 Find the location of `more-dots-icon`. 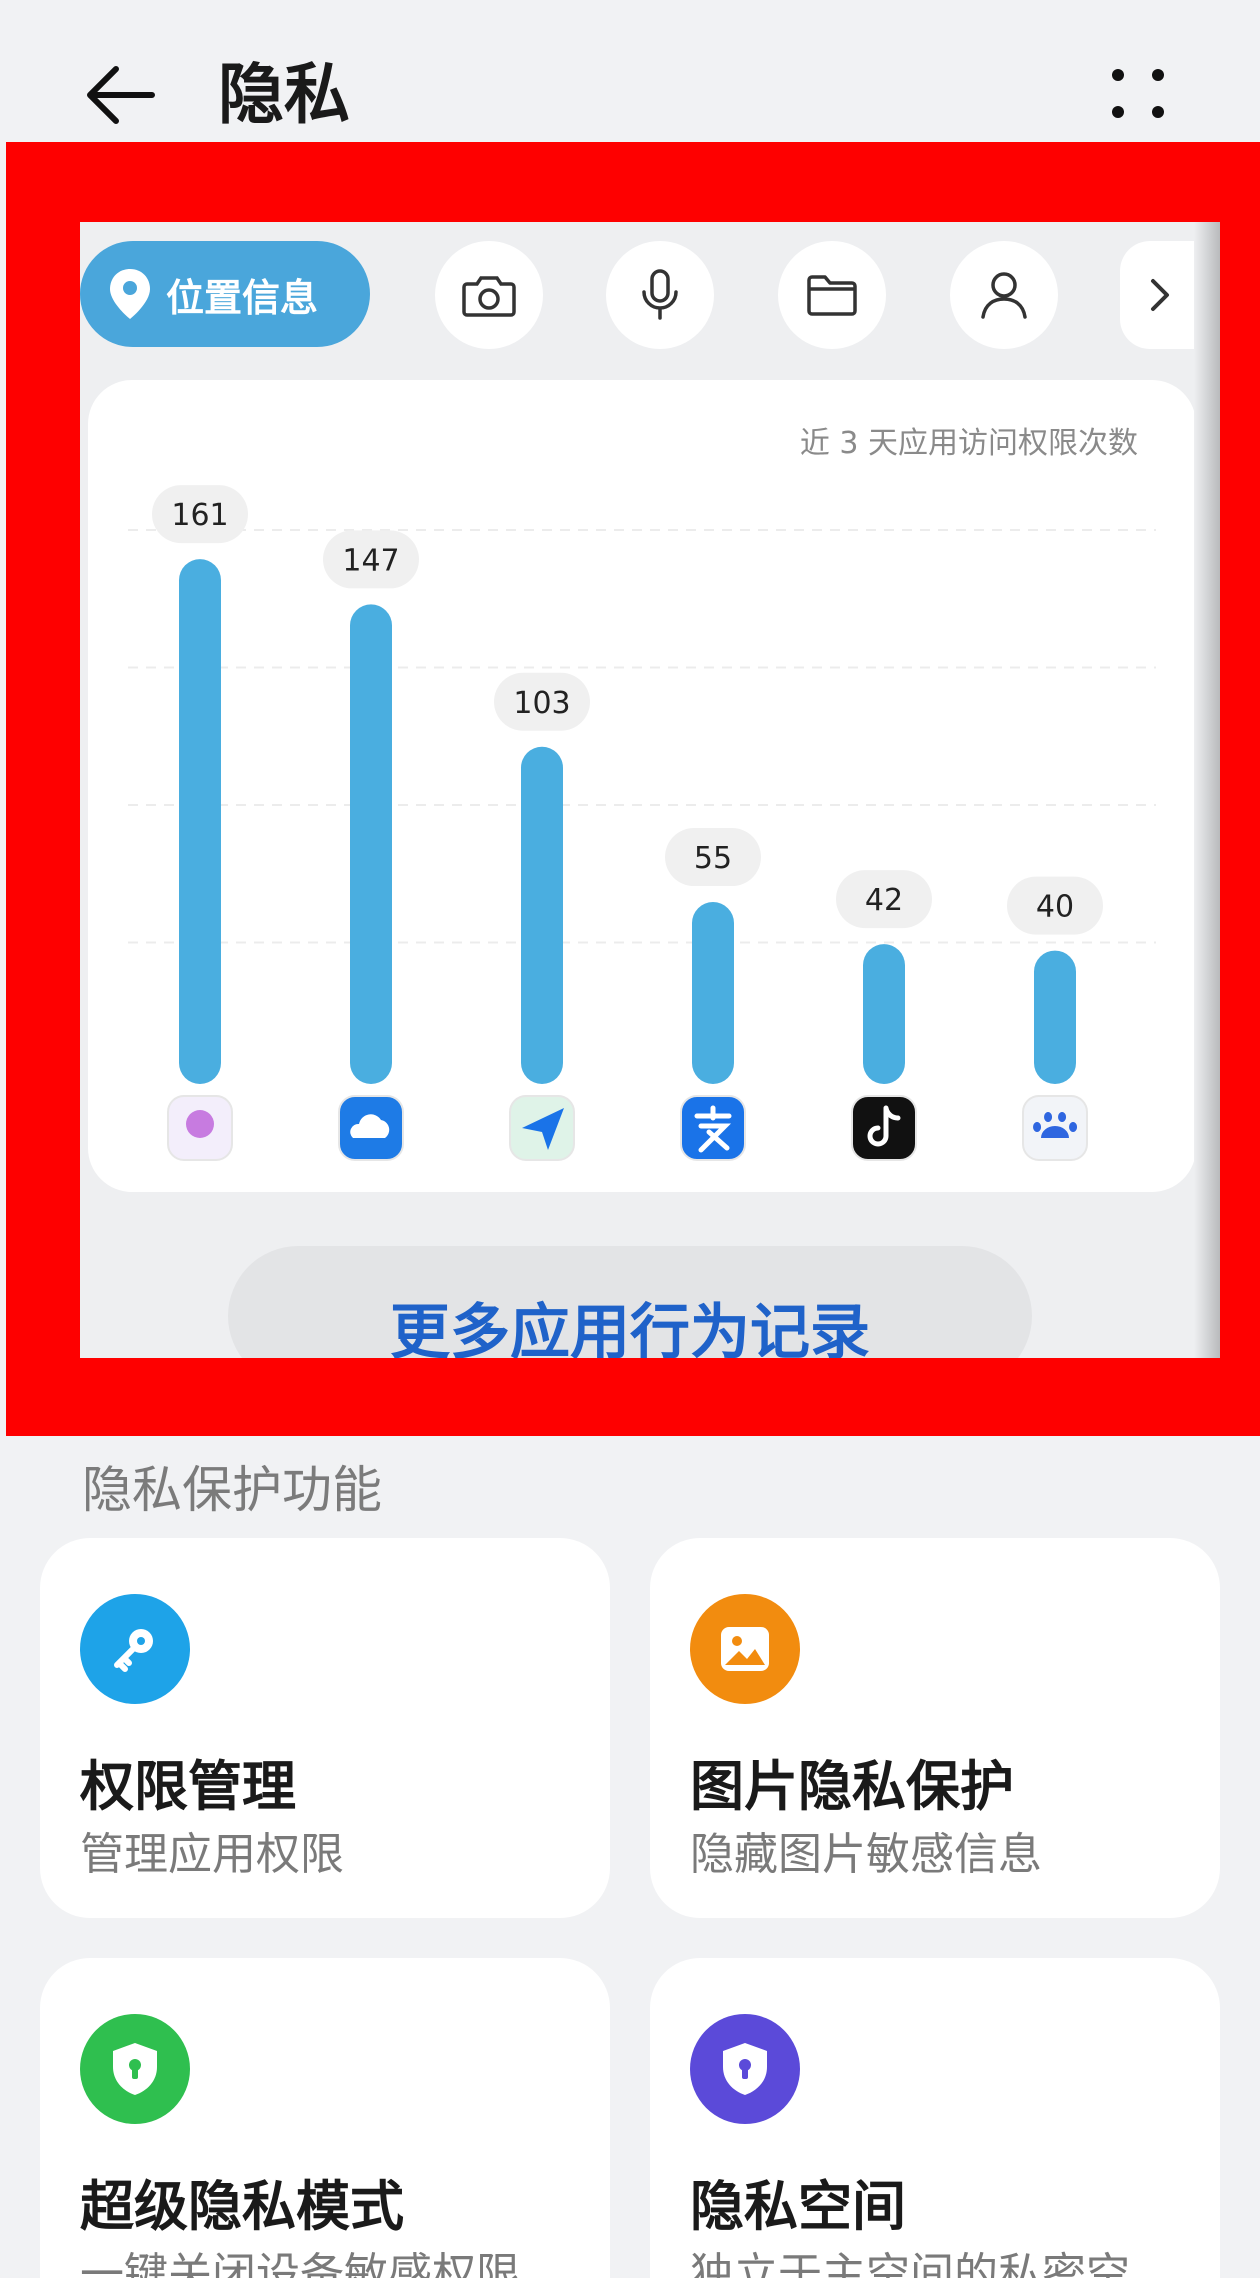

more-dots-icon is located at coordinates (1138, 93).